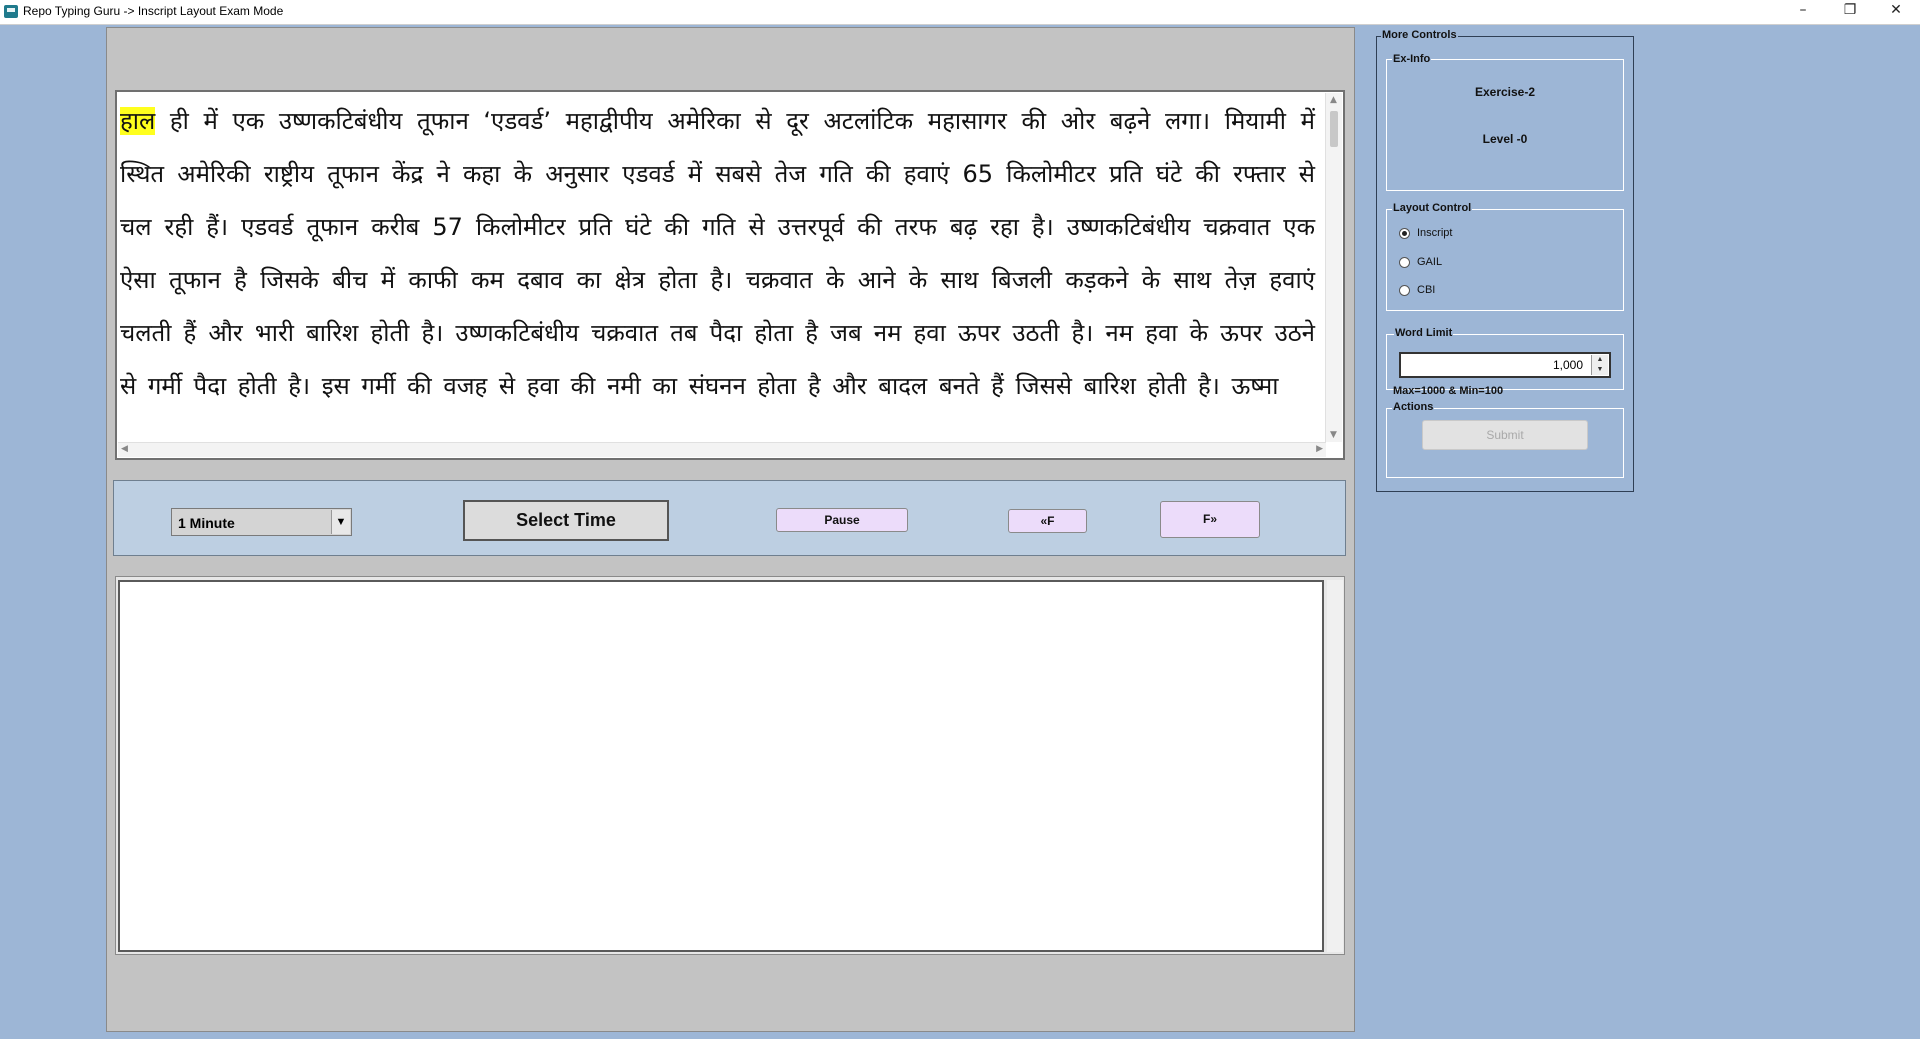 This screenshot has height=1039, width=1920. Describe the element at coordinates (1505, 435) in the screenshot. I see `submit-button: Submit` at that location.